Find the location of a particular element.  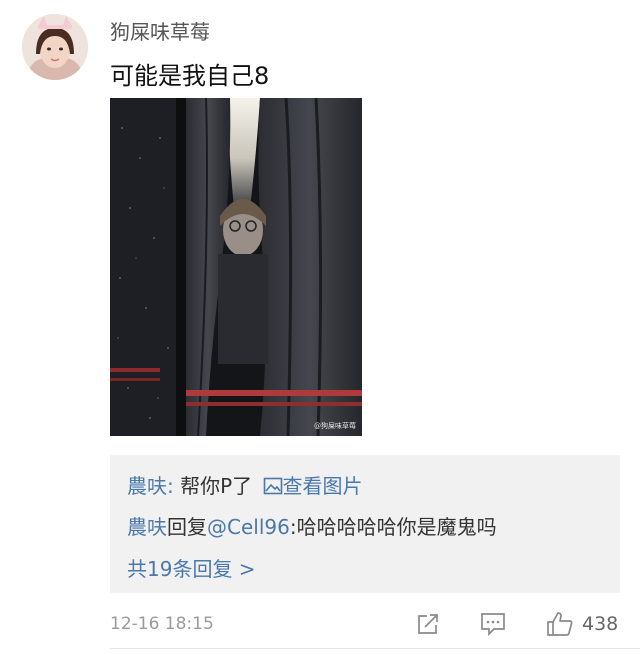

avatar is located at coordinates (55, 47).